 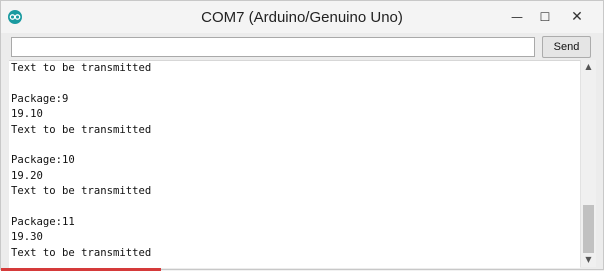 I want to click on chevron-up-icon: ▲, so click(x=588, y=67).